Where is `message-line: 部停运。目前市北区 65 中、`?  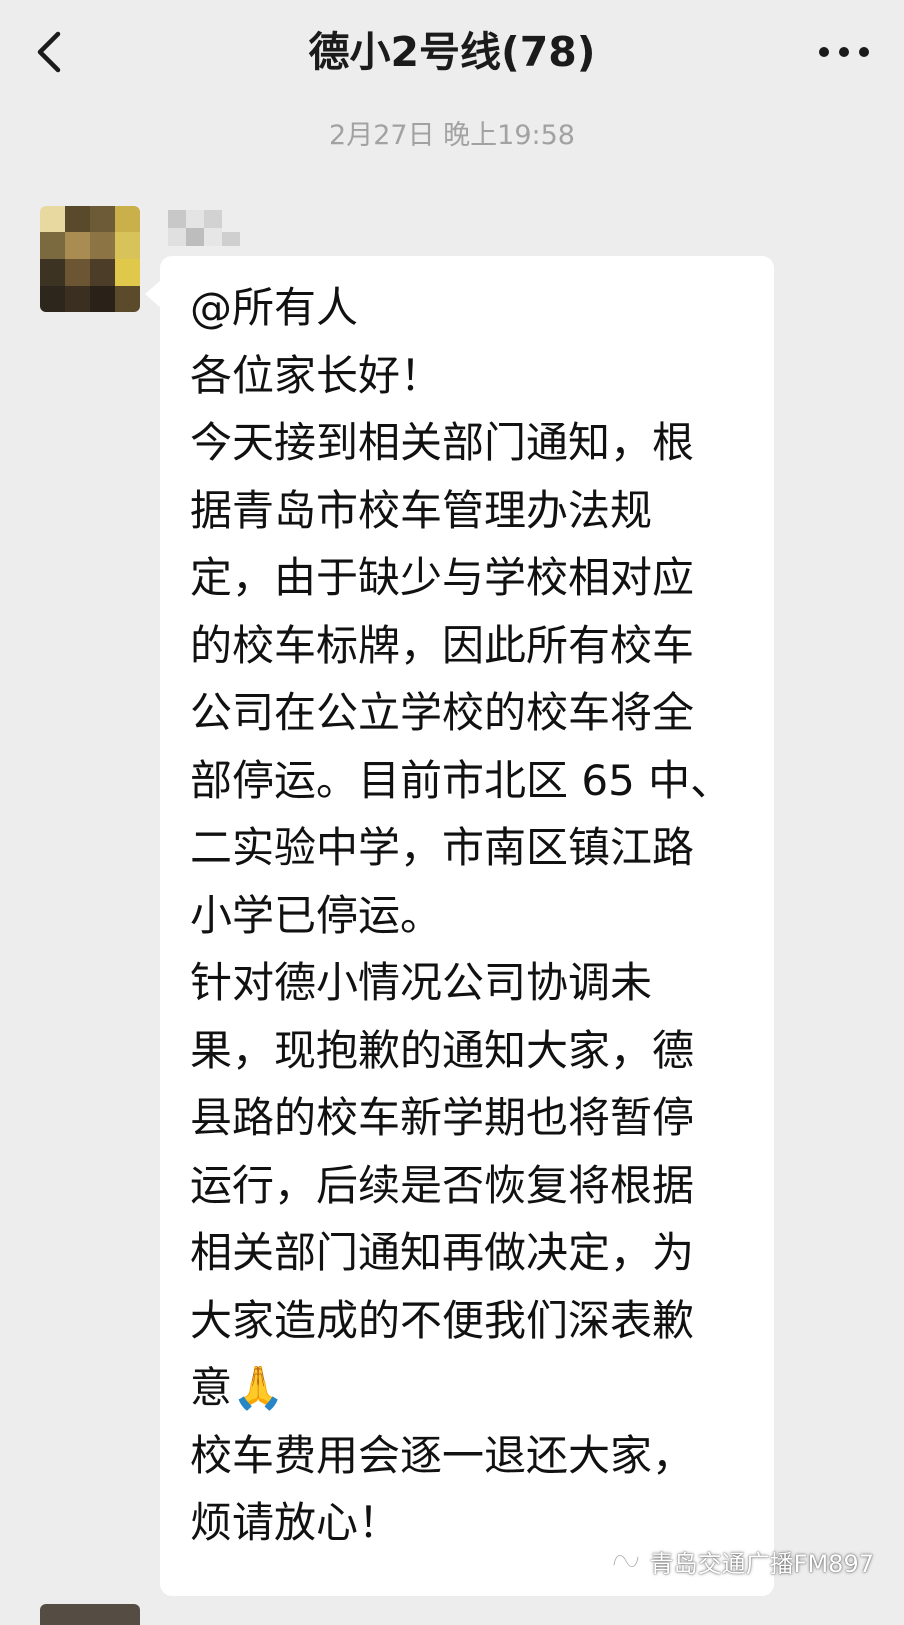
message-line: 部停运。目前市北区 65 中、 is located at coordinates (461, 780).